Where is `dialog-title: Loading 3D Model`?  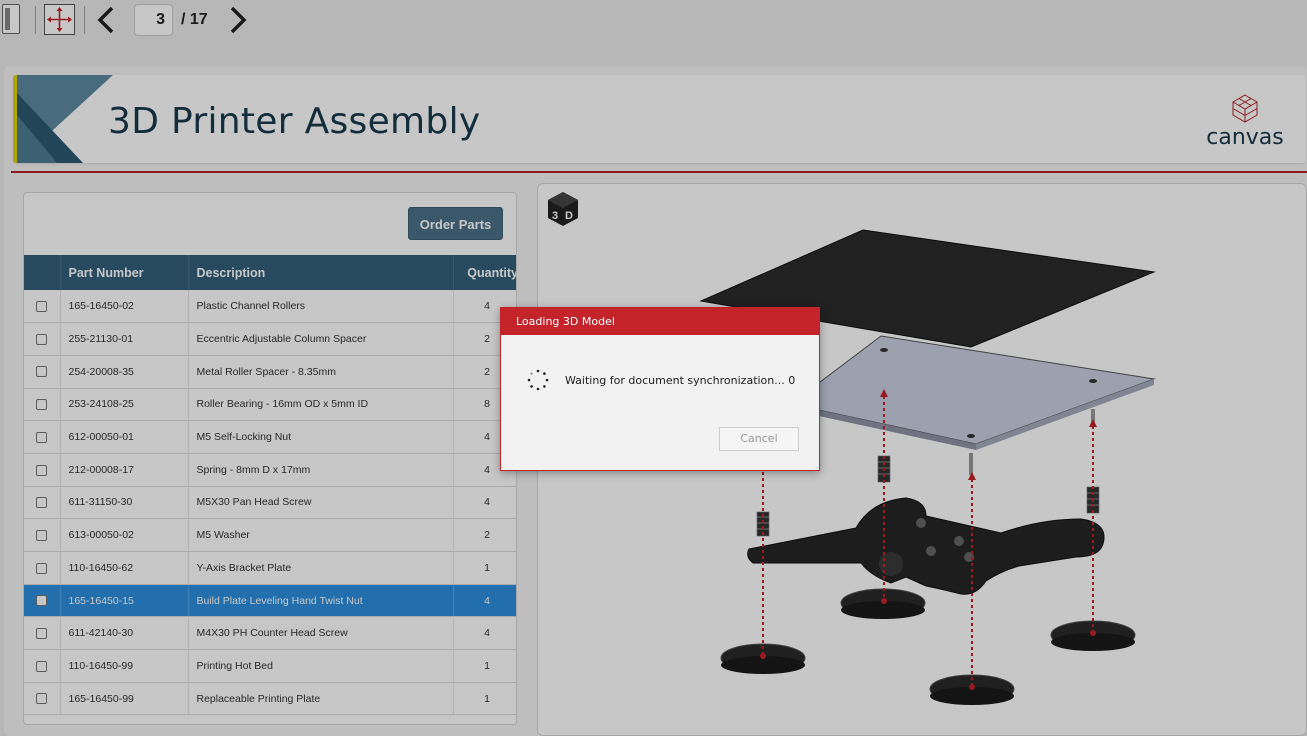
dialog-title: Loading 3D Model is located at coordinates (660, 321).